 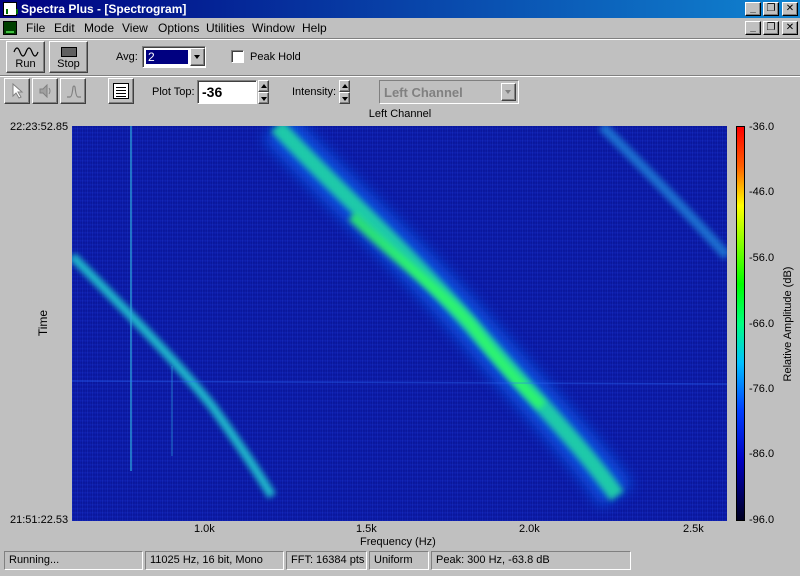 I want to click on colorbar-tick: -96.0, so click(x=762, y=520).